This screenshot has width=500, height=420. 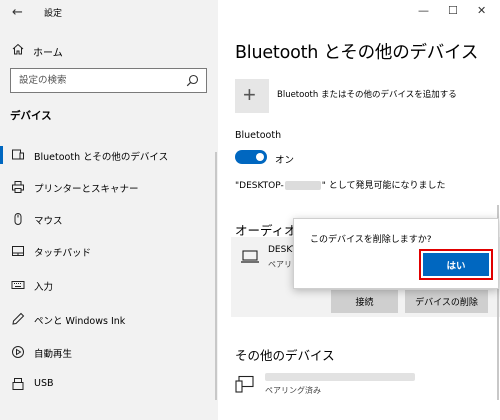 What do you see at coordinates (250, 256) in the screenshot?
I see `laptop-icon` at bounding box center [250, 256].